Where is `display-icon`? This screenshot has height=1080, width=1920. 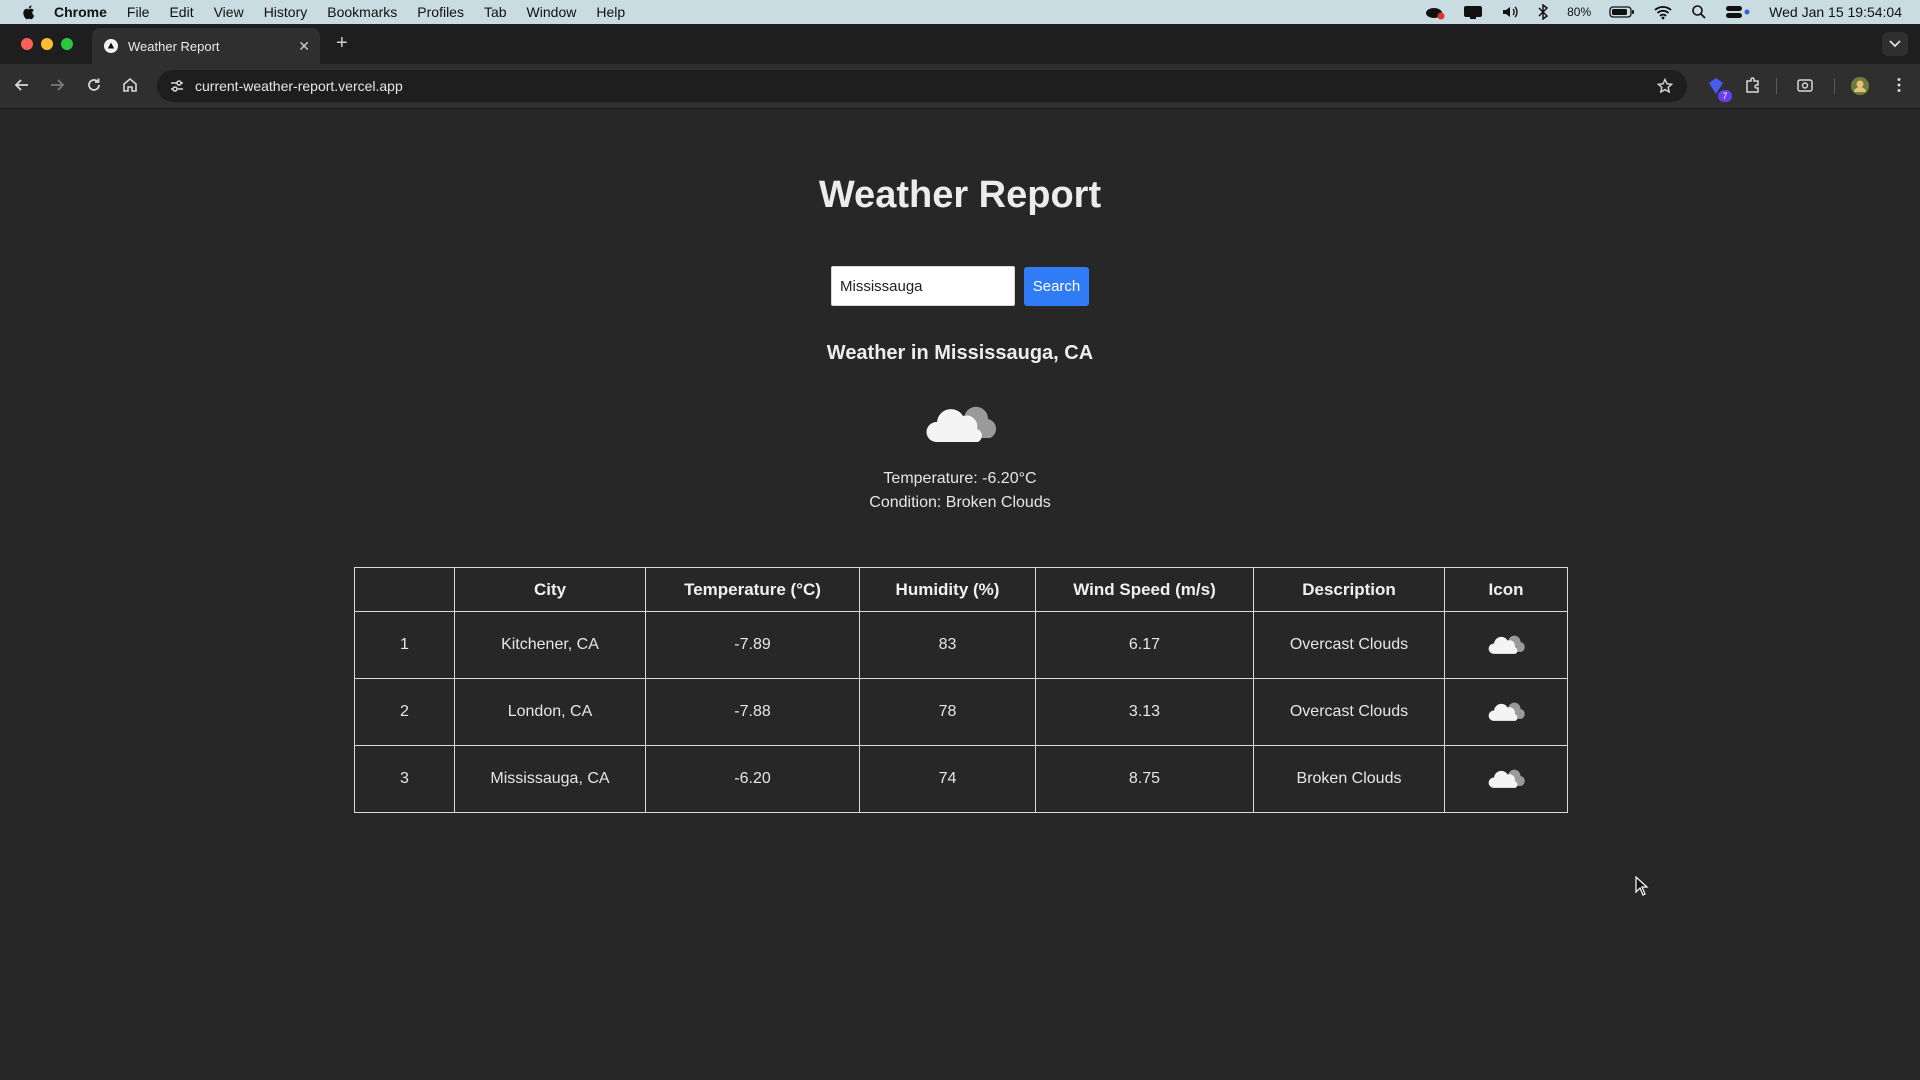 display-icon is located at coordinates (1473, 12).